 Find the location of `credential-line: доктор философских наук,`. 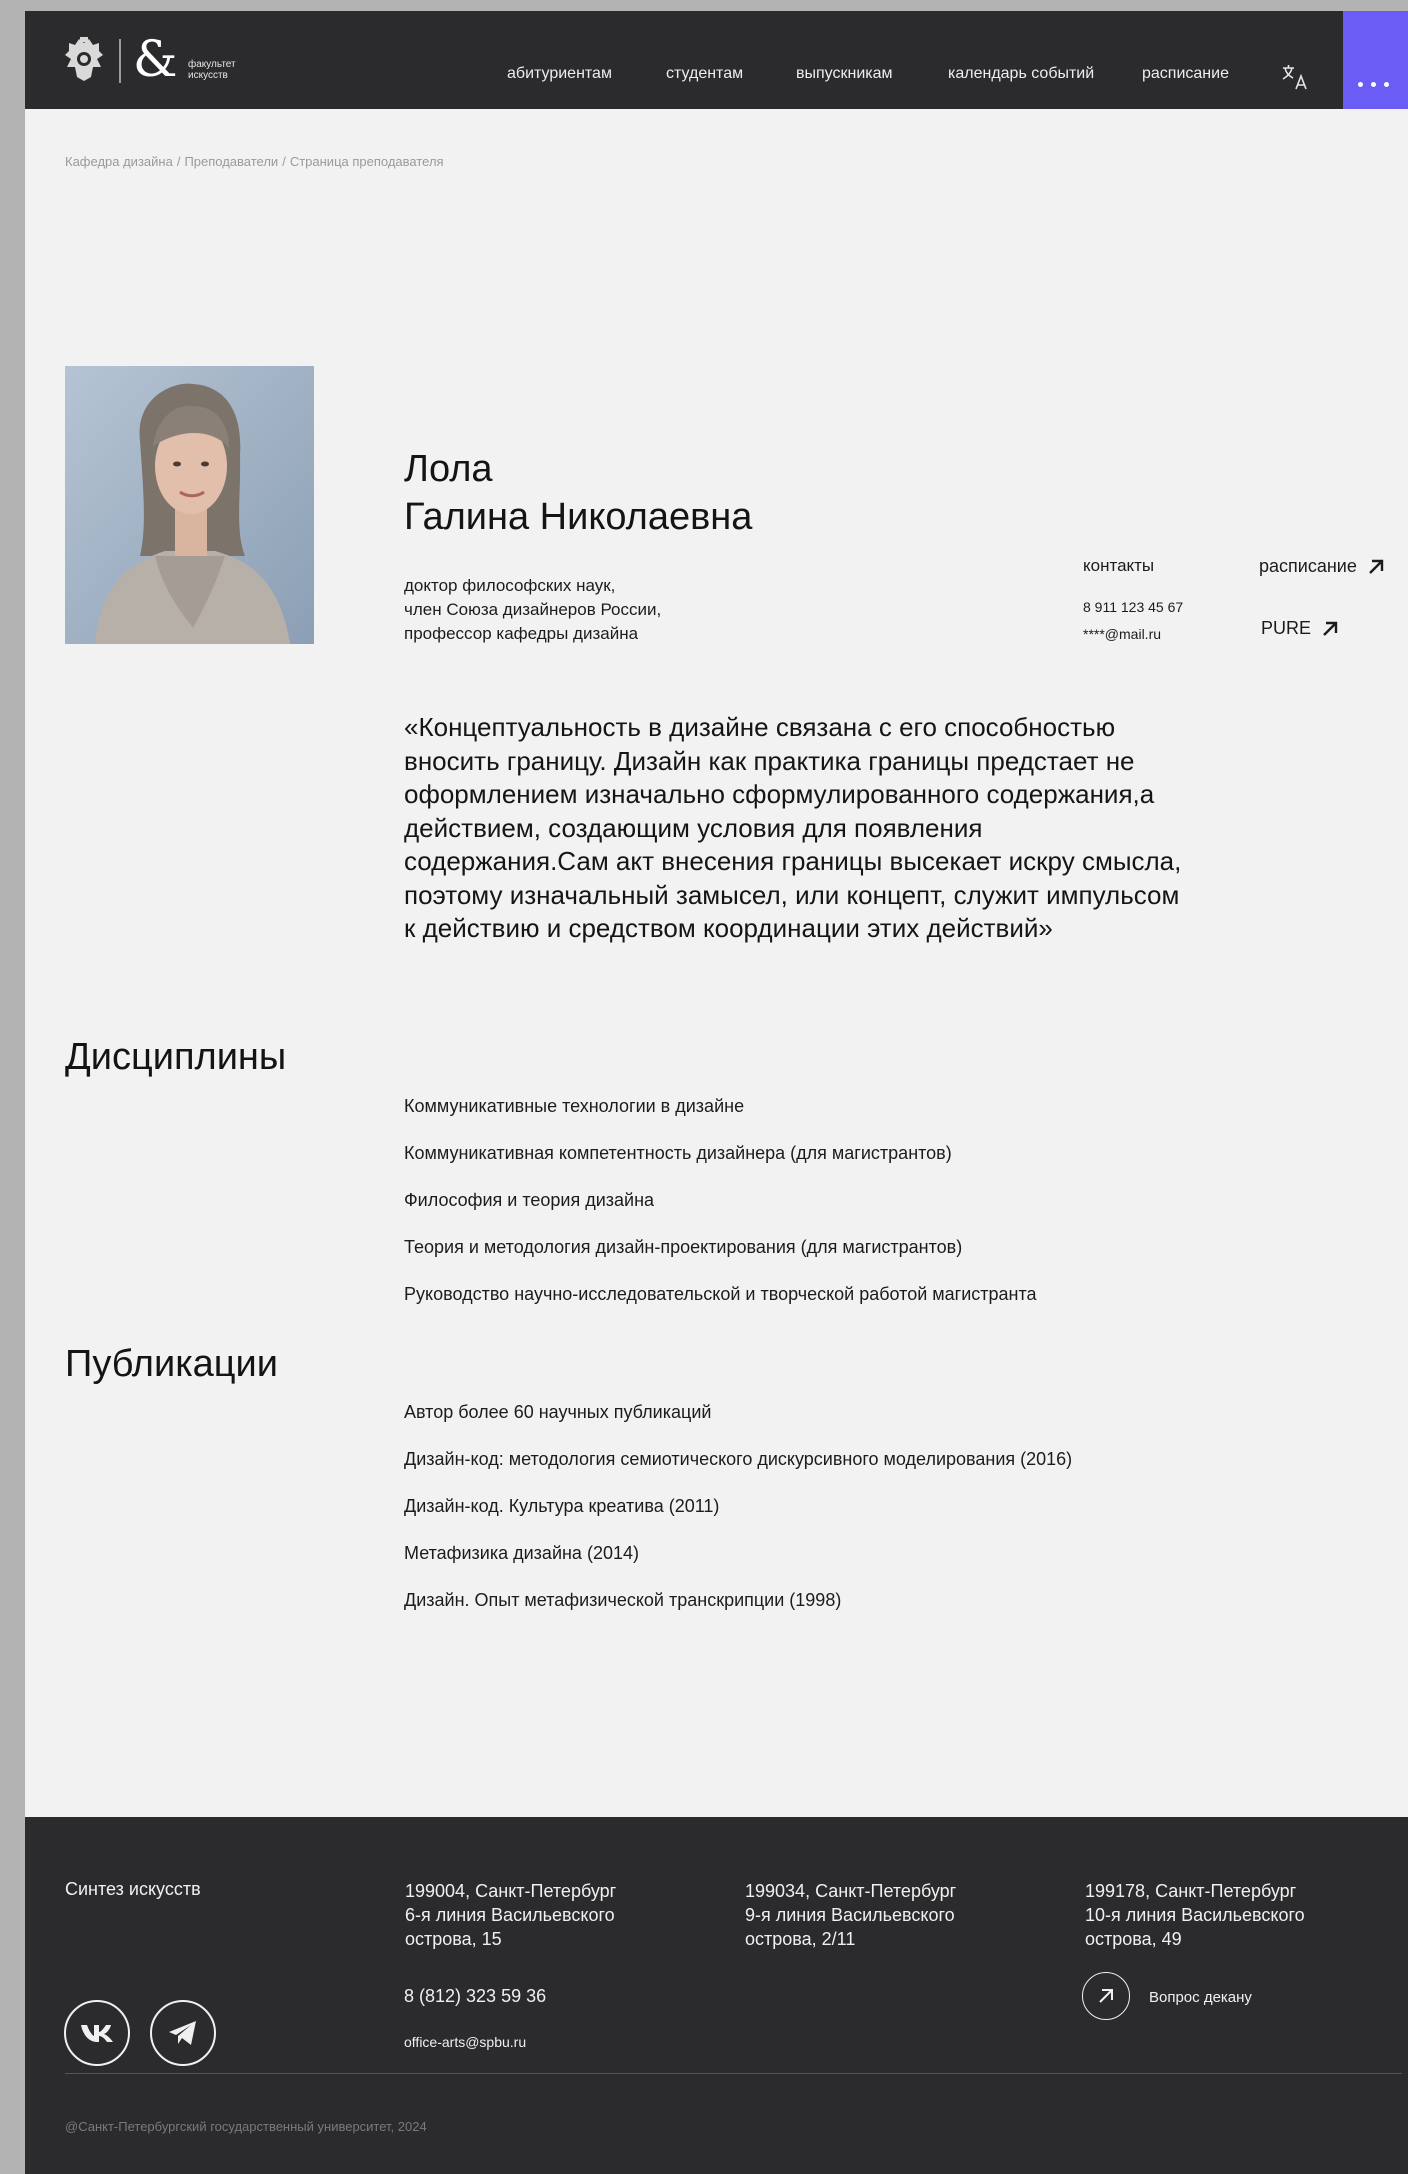

credential-line: доктор философских наук, is located at coordinates (510, 585).